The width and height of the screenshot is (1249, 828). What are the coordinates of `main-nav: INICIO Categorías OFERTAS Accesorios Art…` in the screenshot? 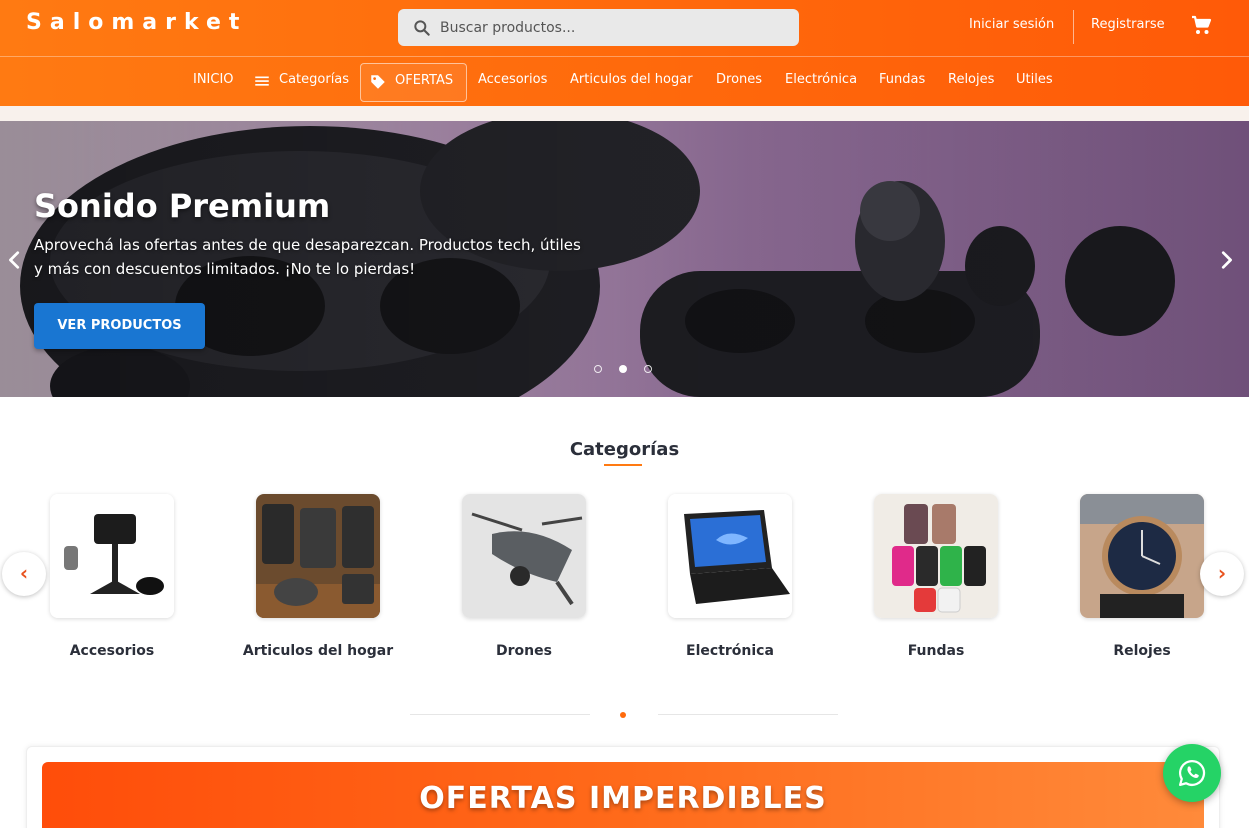 It's located at (624, 82).